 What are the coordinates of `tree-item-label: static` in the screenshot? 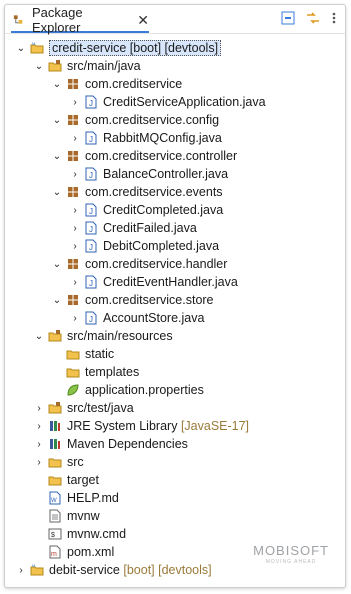 It's located at (100, 354).